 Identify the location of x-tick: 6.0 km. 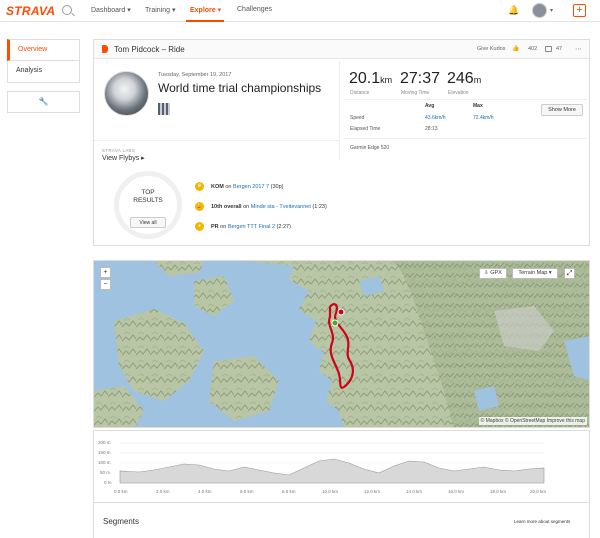
(247, 491).